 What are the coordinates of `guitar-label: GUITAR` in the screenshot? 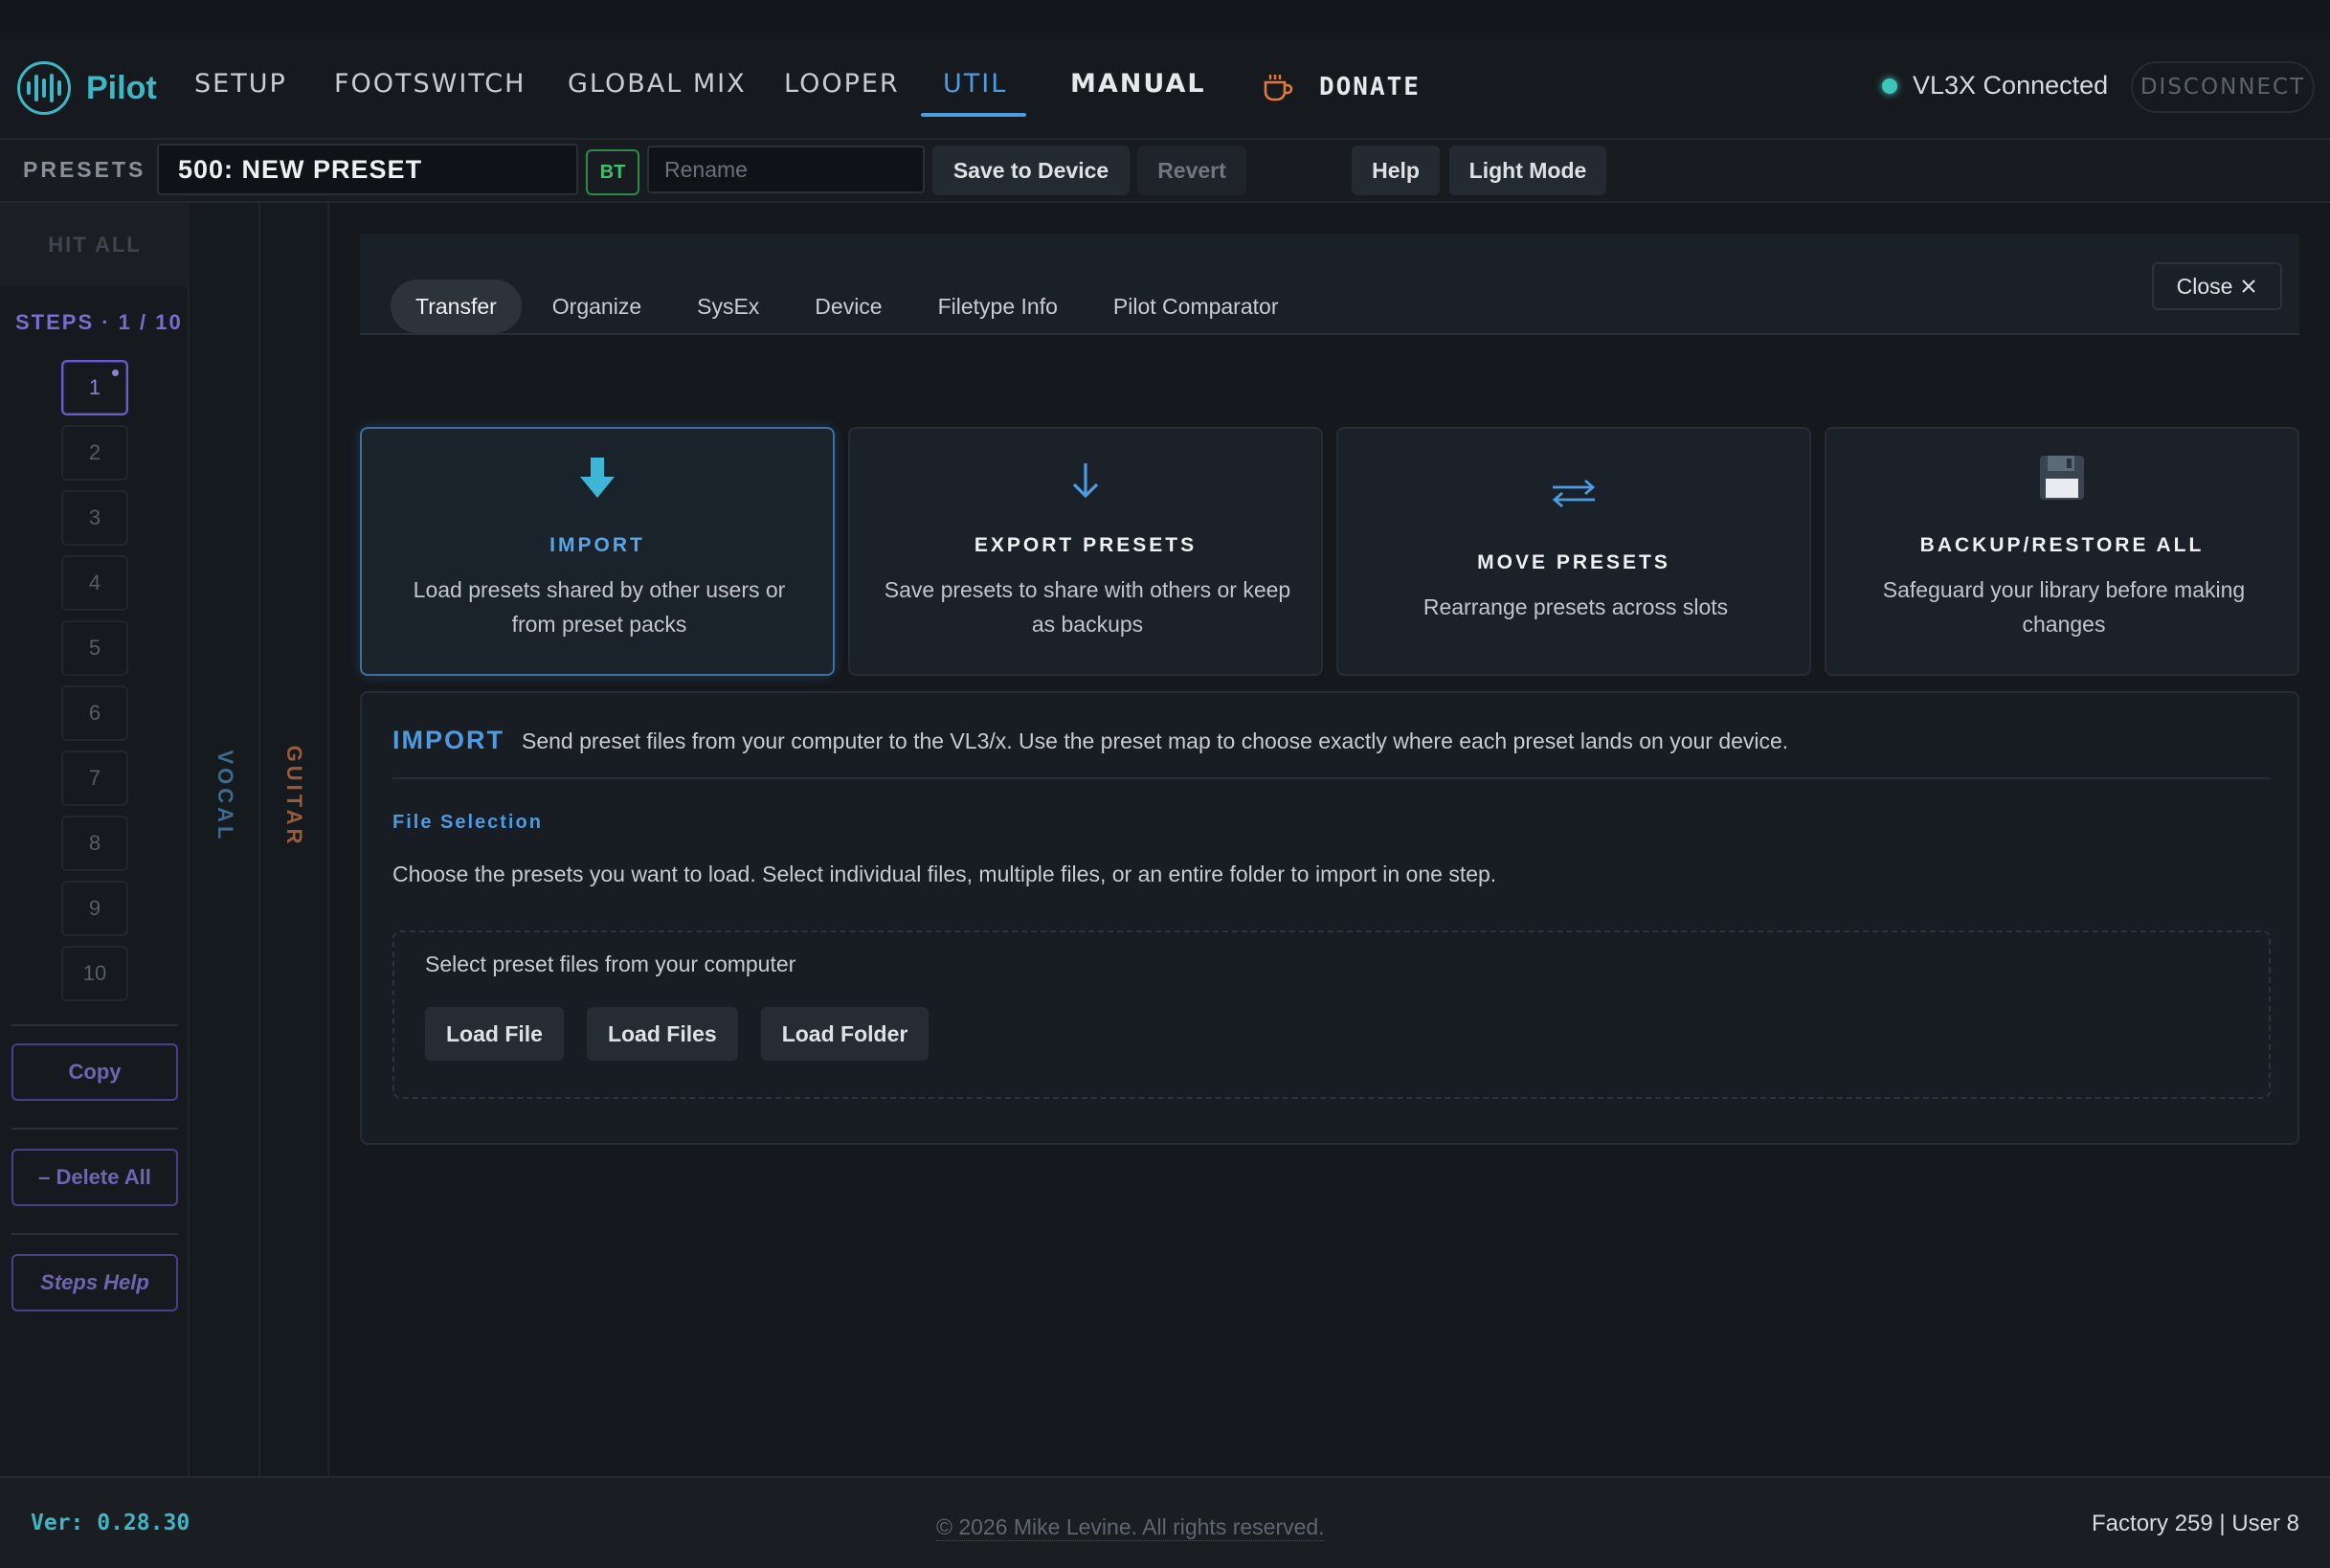 It's located at (294, 797).